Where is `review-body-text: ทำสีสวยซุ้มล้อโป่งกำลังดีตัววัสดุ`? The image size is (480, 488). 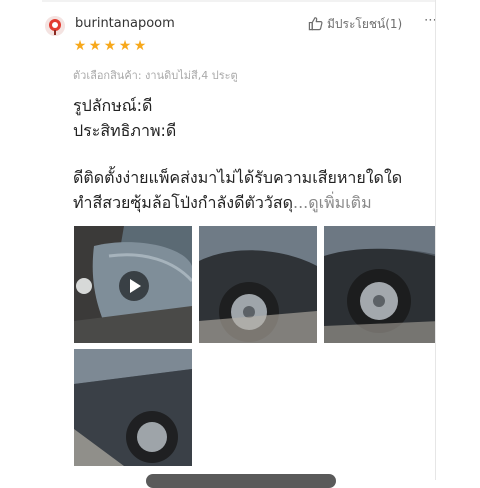
review-body-text: ทำสีสวยซุ้มล้อโป่งกำลังดีตัววัสดุ is located at coordinates (183, 202).